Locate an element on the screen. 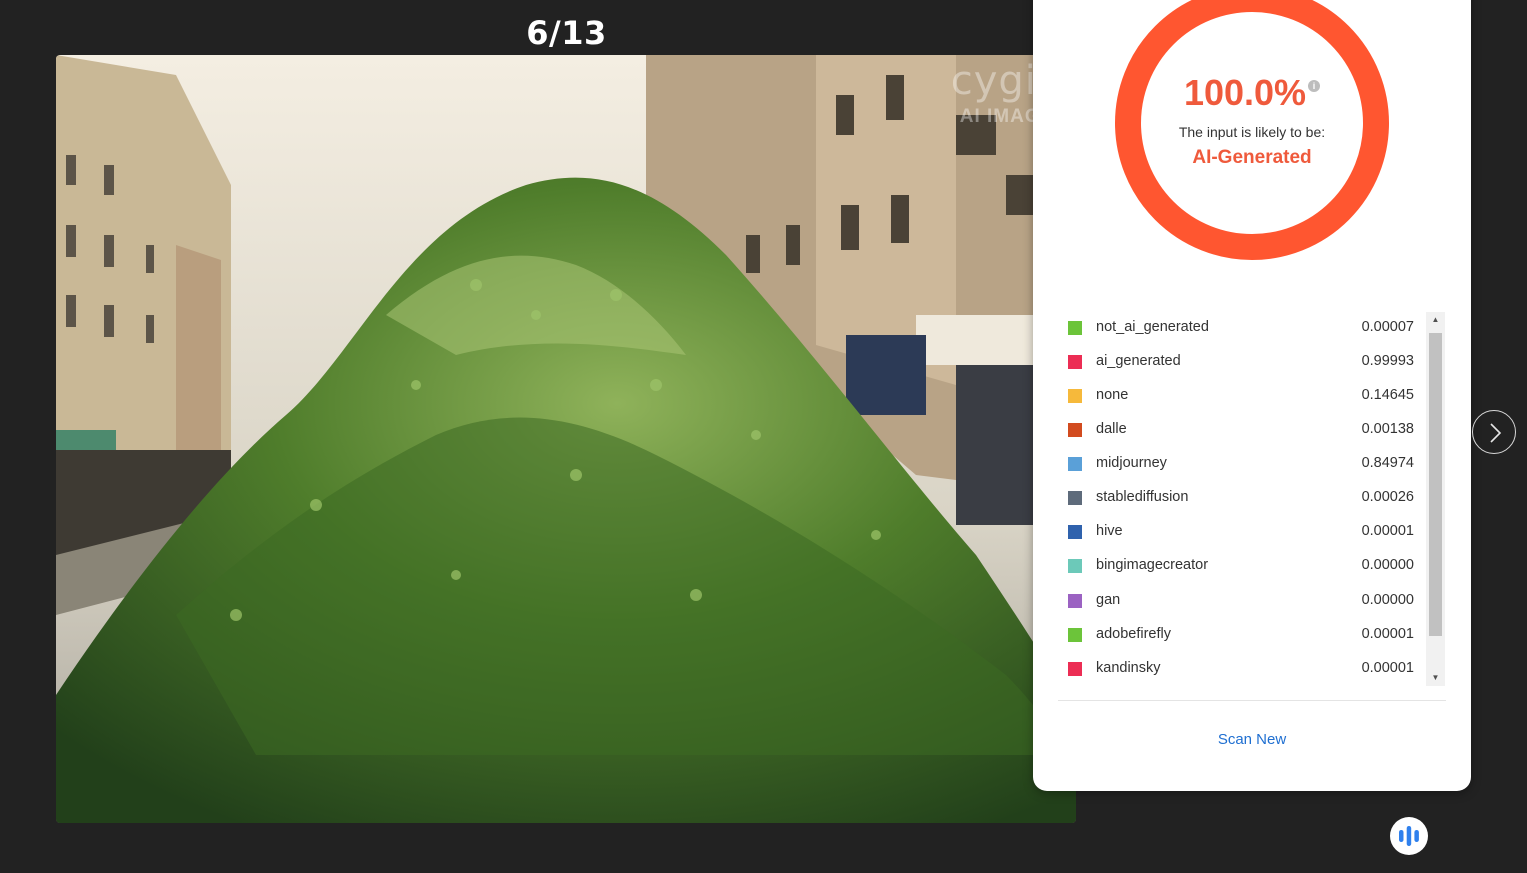 This screenshot has height=873, width=1527. list-scrollbar: ▲ ▼ is located at coordinates (1435, 499).